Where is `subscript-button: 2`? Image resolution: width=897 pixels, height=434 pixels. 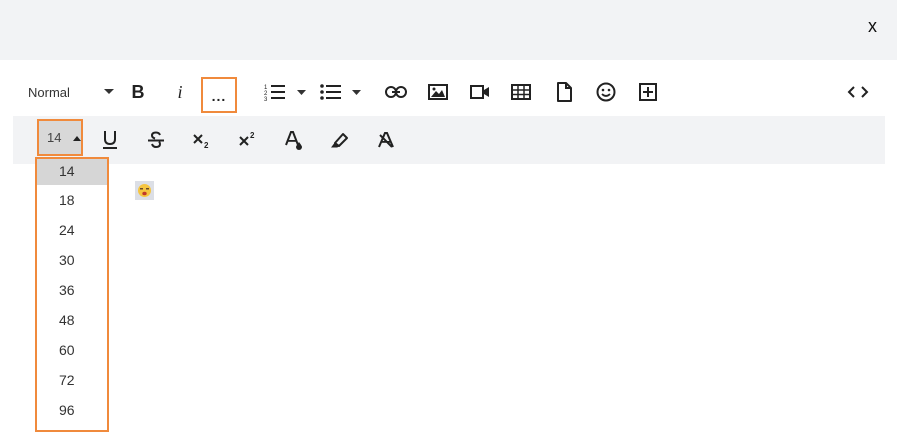 subscript-button: 2 is located at coordinates (202, 140).